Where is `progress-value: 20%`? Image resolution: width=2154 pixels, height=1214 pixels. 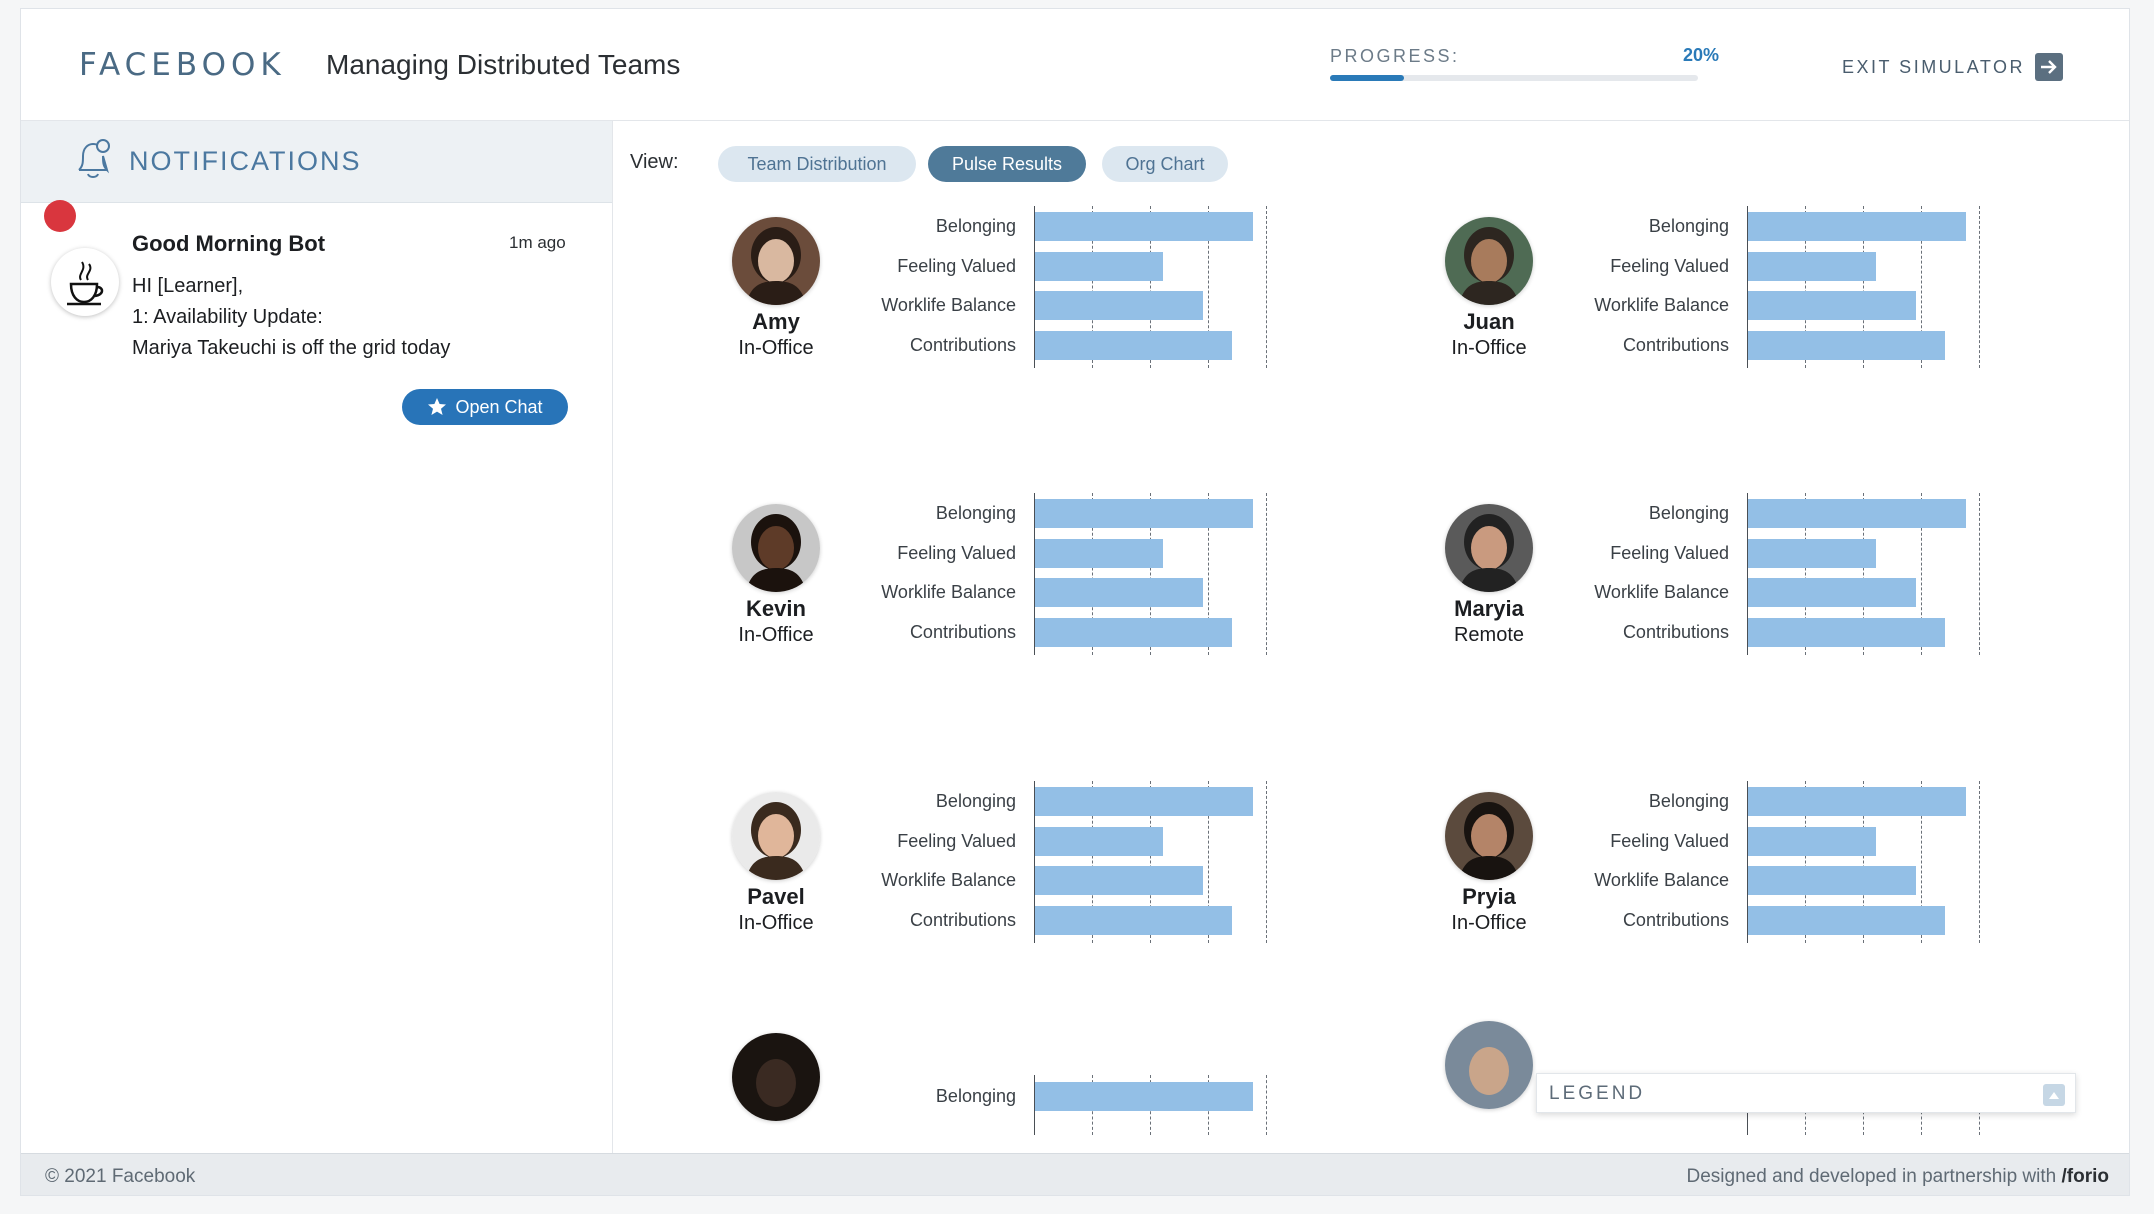 progress-value: 20% is located at coordinates (1700, 55).